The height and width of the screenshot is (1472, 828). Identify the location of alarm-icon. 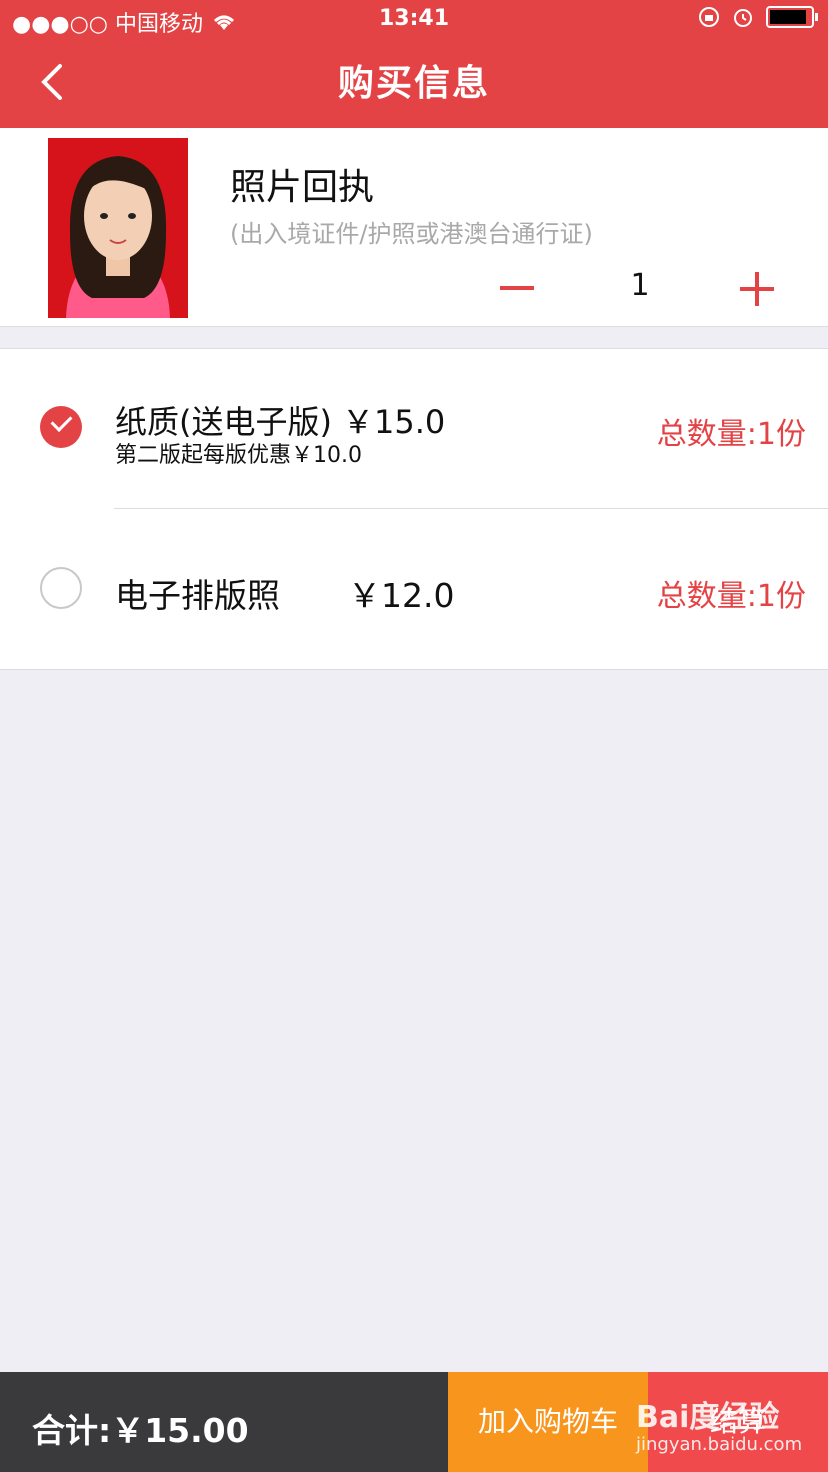
(743, 18).